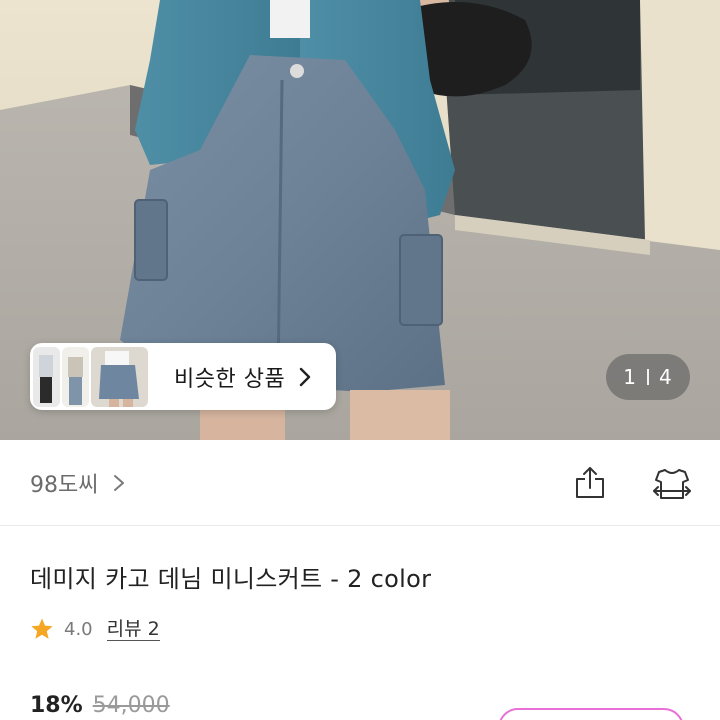 This screenshot has width=720, height=720. Describe the element at coordinates (78, 629) in the screenshot. I see `rating-value: 4.0` at that location.